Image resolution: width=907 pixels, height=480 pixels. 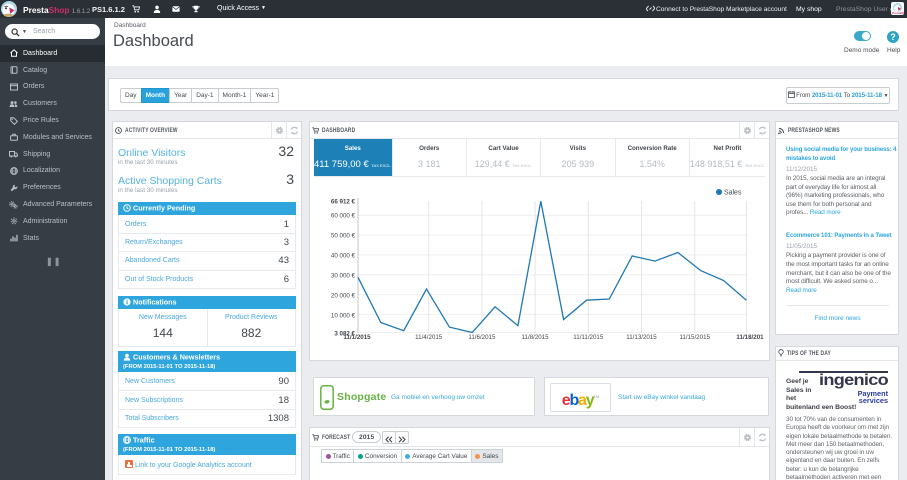 I want to click on svg-text: 11/13/2015, so click(x=641, y=337).